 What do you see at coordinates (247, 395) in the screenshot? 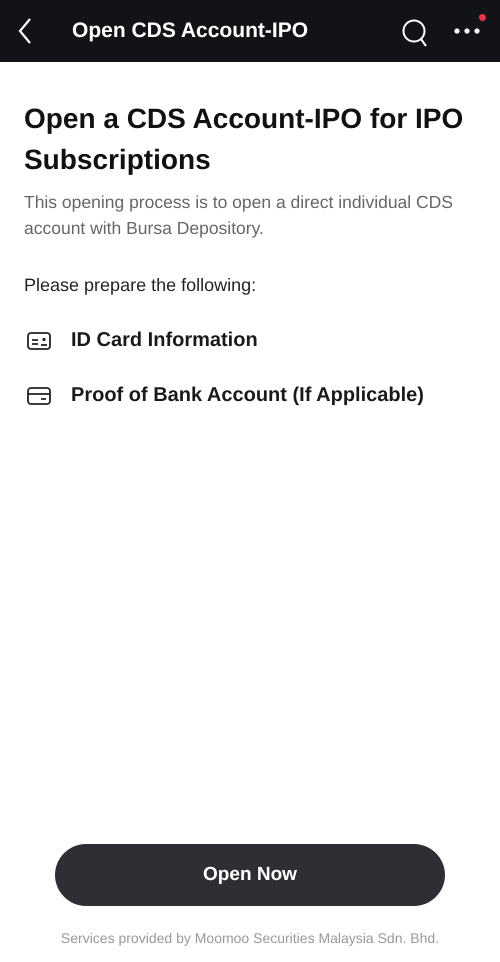
I see `requirement-label: Proof of Bank Account (If Applicable)` at bounding box center [247, 395].